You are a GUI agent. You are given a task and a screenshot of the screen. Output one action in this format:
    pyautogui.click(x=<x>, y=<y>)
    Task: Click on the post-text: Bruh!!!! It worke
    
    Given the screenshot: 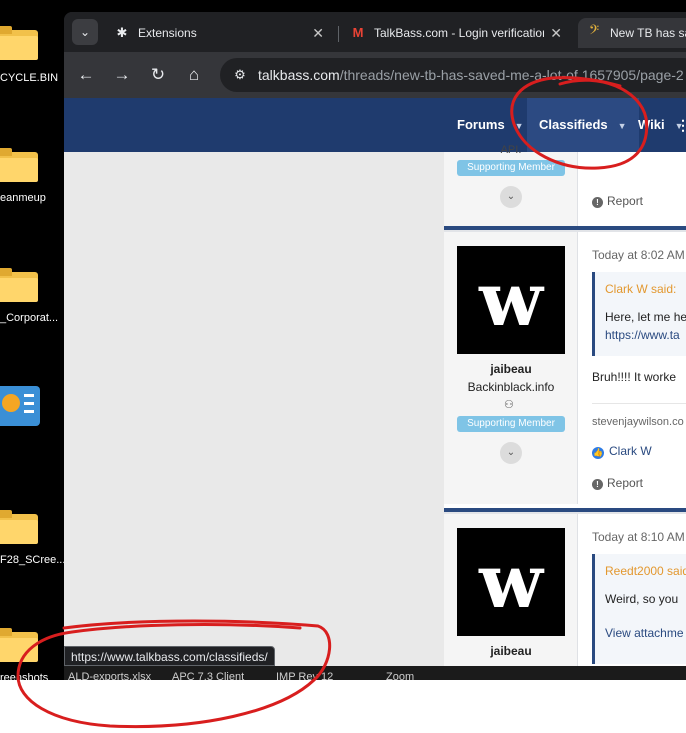 What is the action you would take?
    pyautogui.click(x=634, y=377)
    